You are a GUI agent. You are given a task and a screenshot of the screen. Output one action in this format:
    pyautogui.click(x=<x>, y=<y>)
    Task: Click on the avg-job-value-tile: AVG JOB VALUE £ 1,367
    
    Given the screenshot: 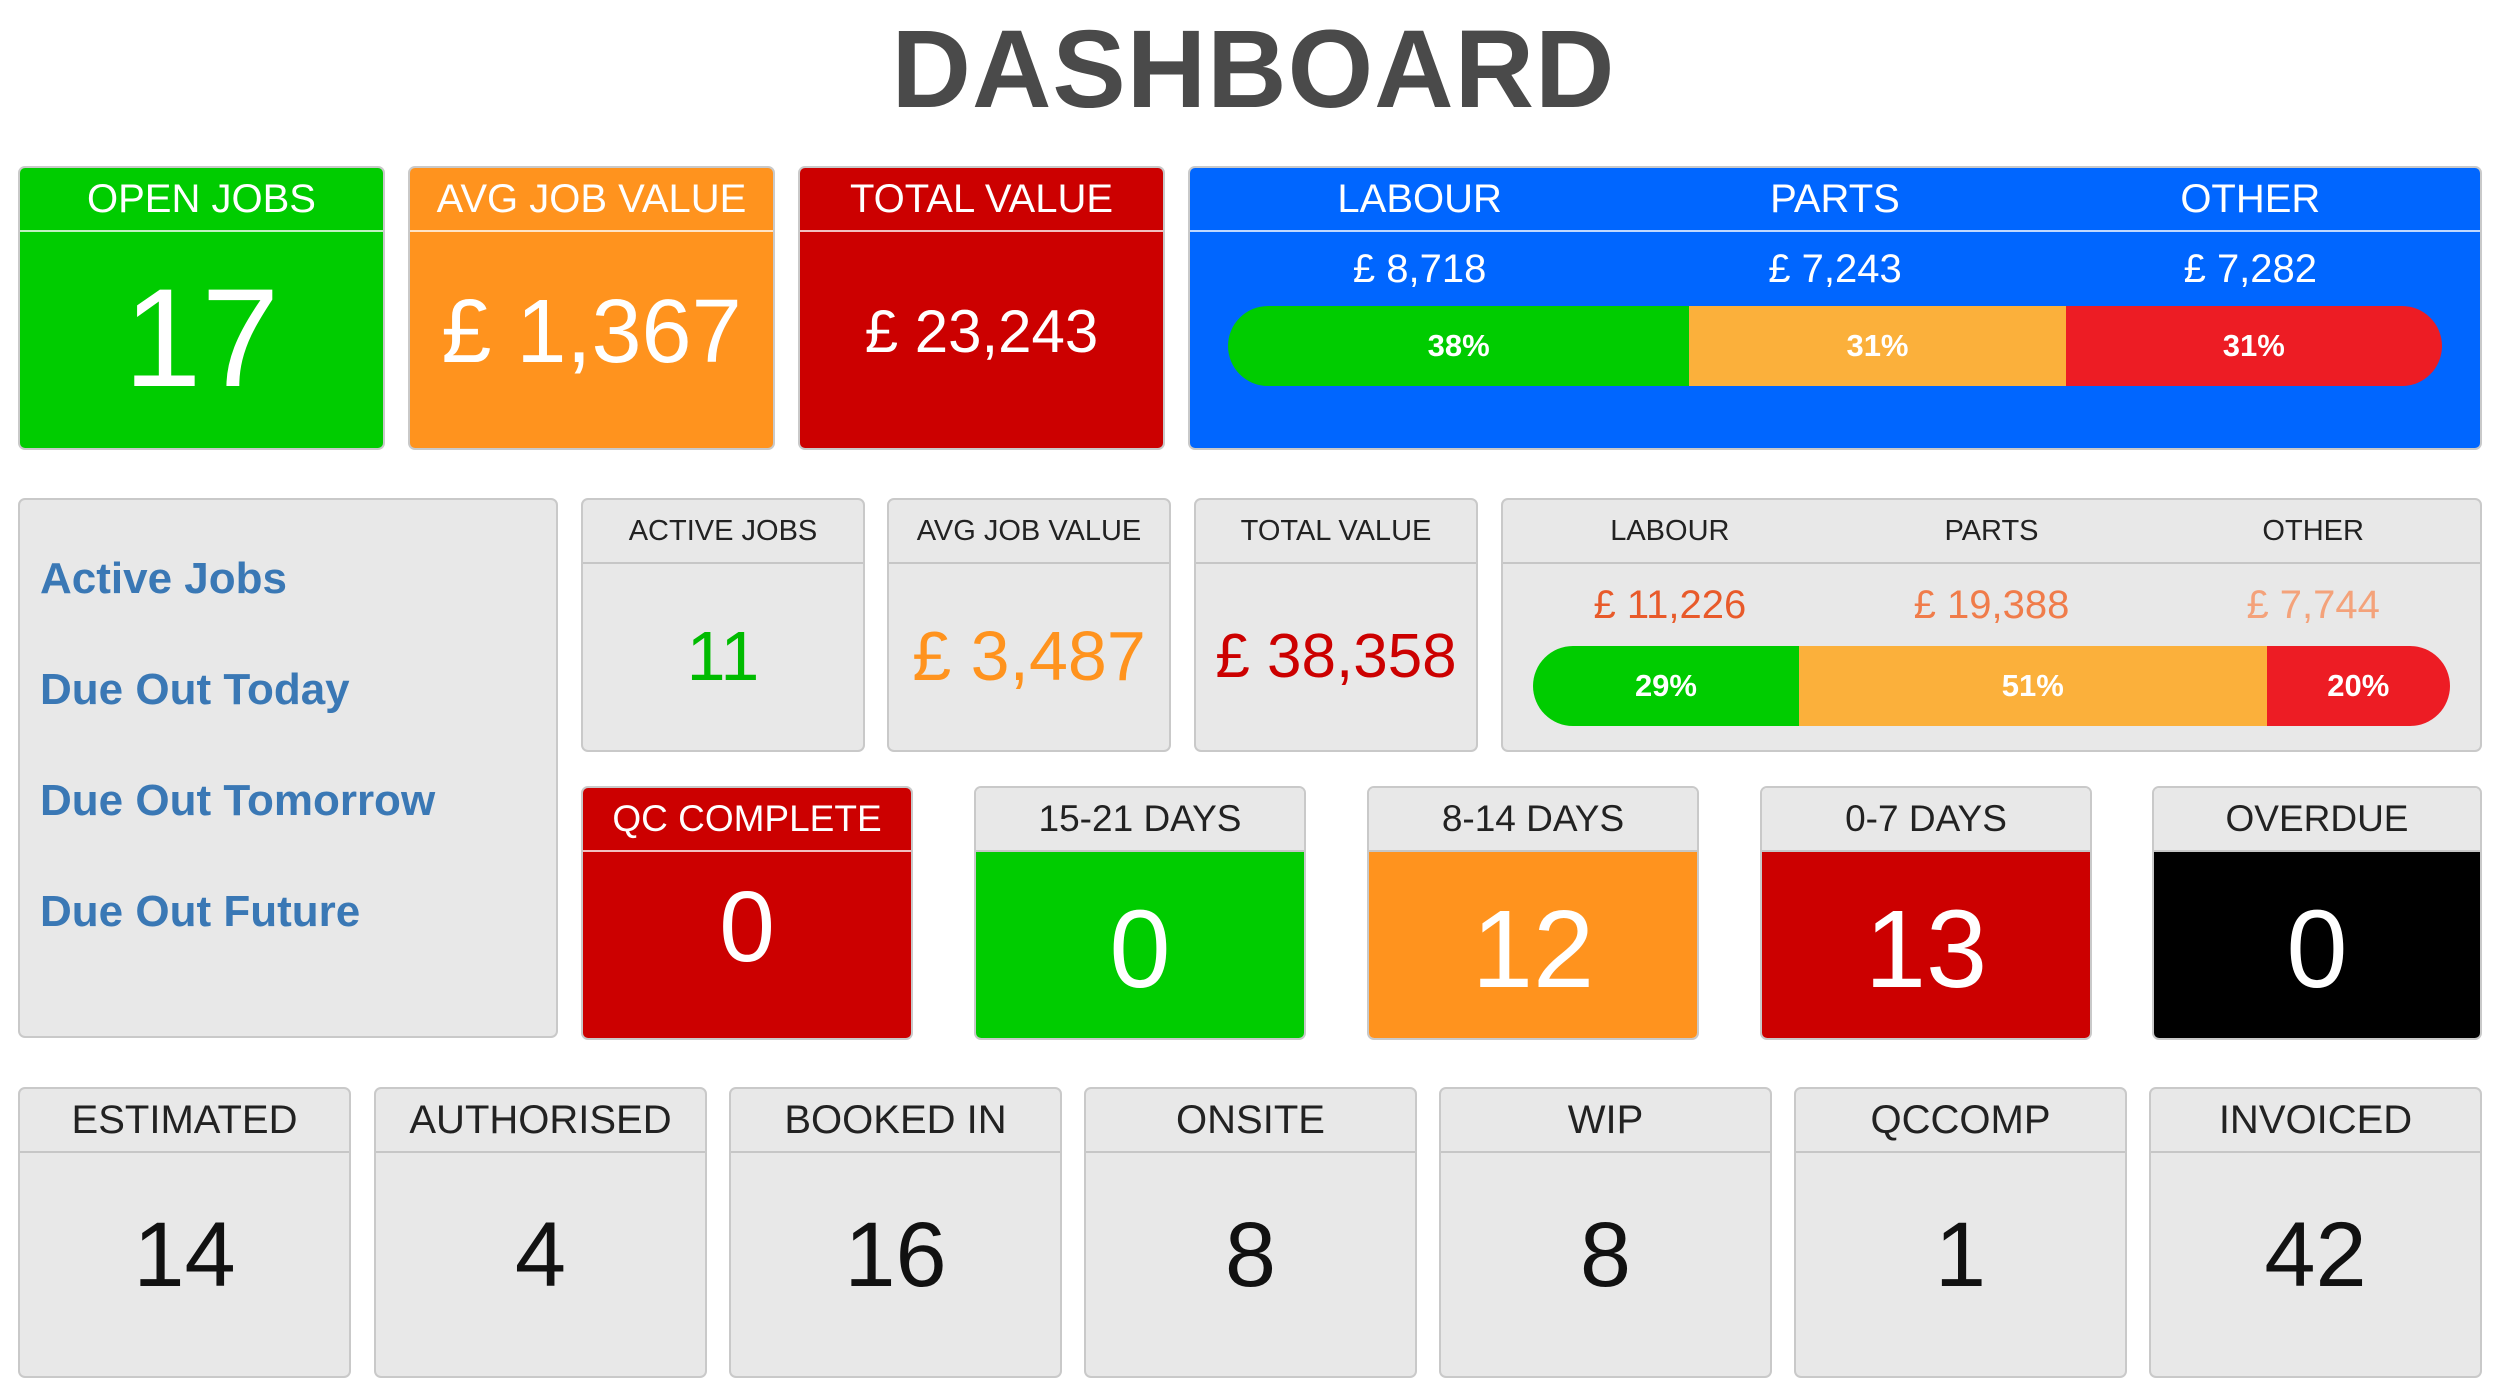 What is the action you would take?
    pyautogui.click(x=591, y=308)
    